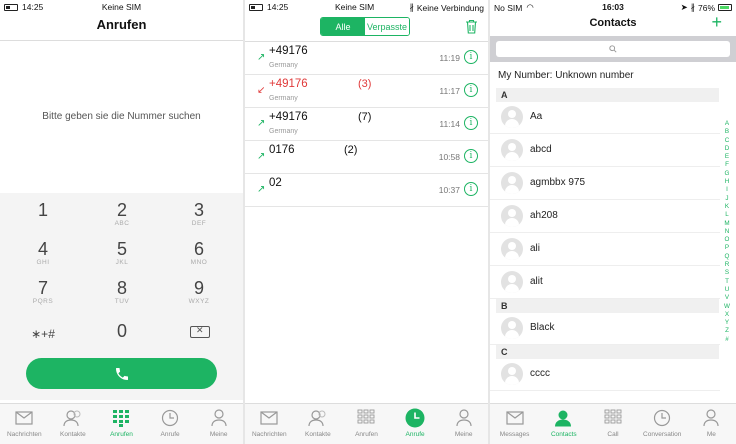 This screenshot has height=444, width=736. I want to click on alphabet-index-letter: B, so click(727, 132).